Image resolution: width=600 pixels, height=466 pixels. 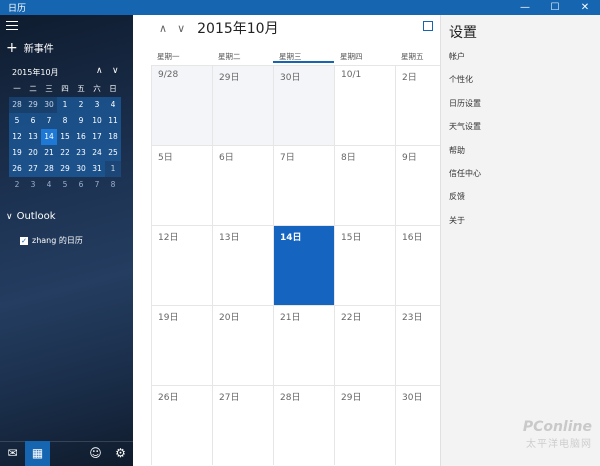 I want to click on feedback-smiley-icon: ☺, so click(x=95, y=453).